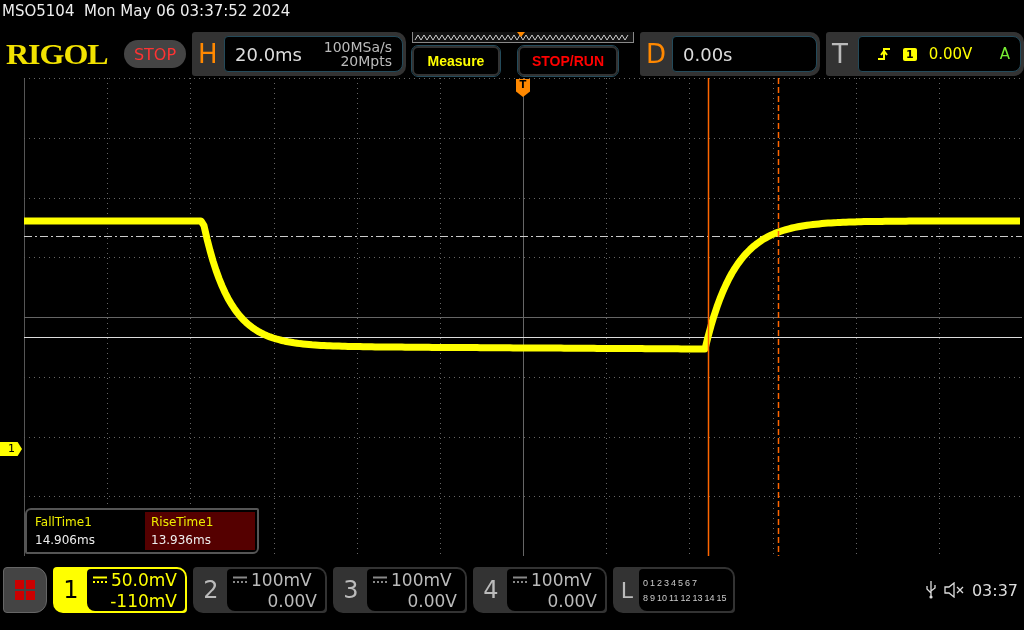 Image resolution: width=1024 pixels, height=630 pixels. What do you see at coordinates (910, 54) in the screenshot?
I see `trigger-source: 1` at bounding box center [910, 54].